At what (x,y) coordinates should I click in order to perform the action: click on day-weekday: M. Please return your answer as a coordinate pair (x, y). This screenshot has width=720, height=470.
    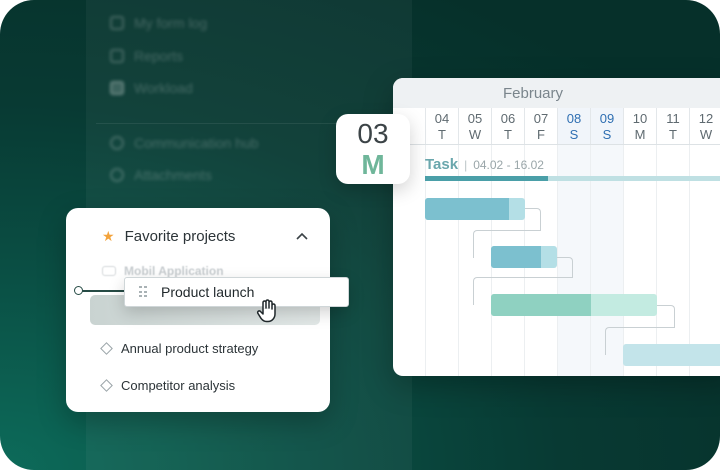
    Looking at the image, I should click on (640, 134).